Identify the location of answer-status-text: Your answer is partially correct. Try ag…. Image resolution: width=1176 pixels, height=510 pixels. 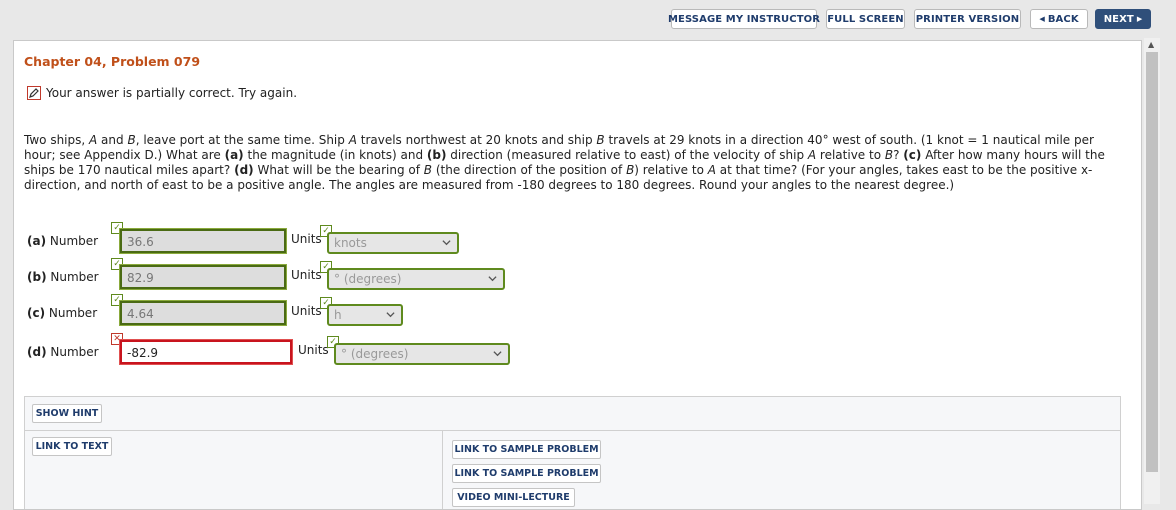
(172, 93).